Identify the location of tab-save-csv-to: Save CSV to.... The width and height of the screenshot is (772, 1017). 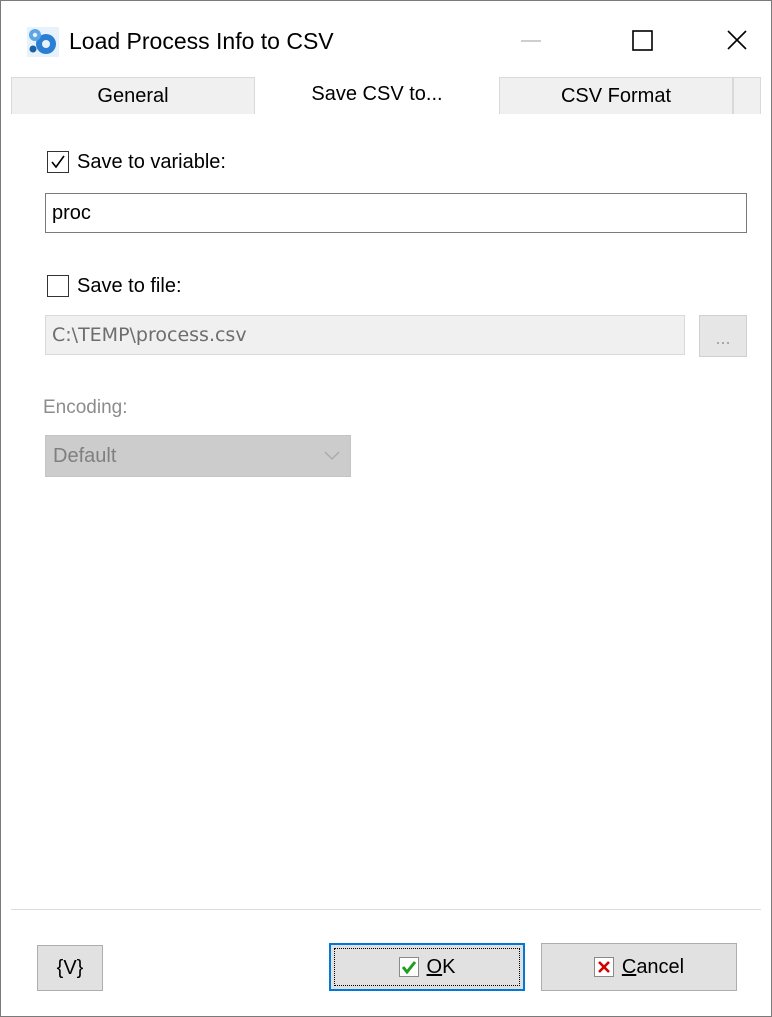
(377, 95).